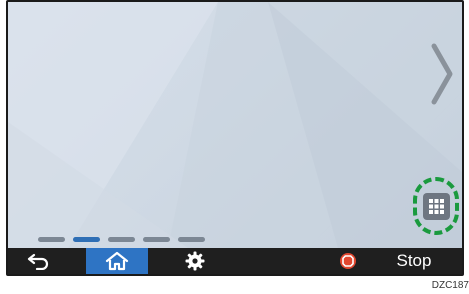 This screenshot has height=294, width=469. I want to click on stop-icon, so click(348, 261).